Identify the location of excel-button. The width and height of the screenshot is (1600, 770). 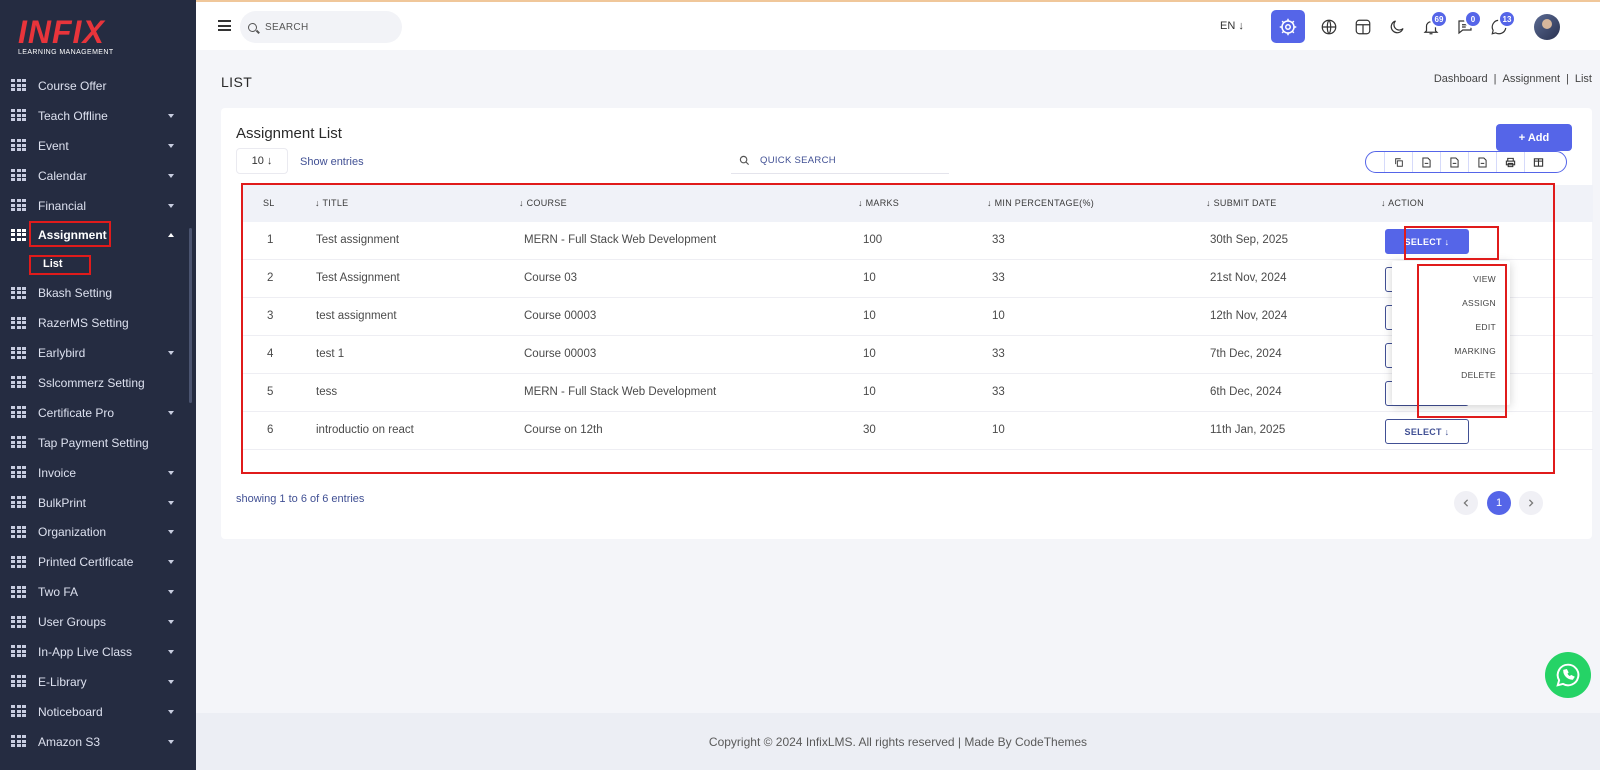
(1454, 162).